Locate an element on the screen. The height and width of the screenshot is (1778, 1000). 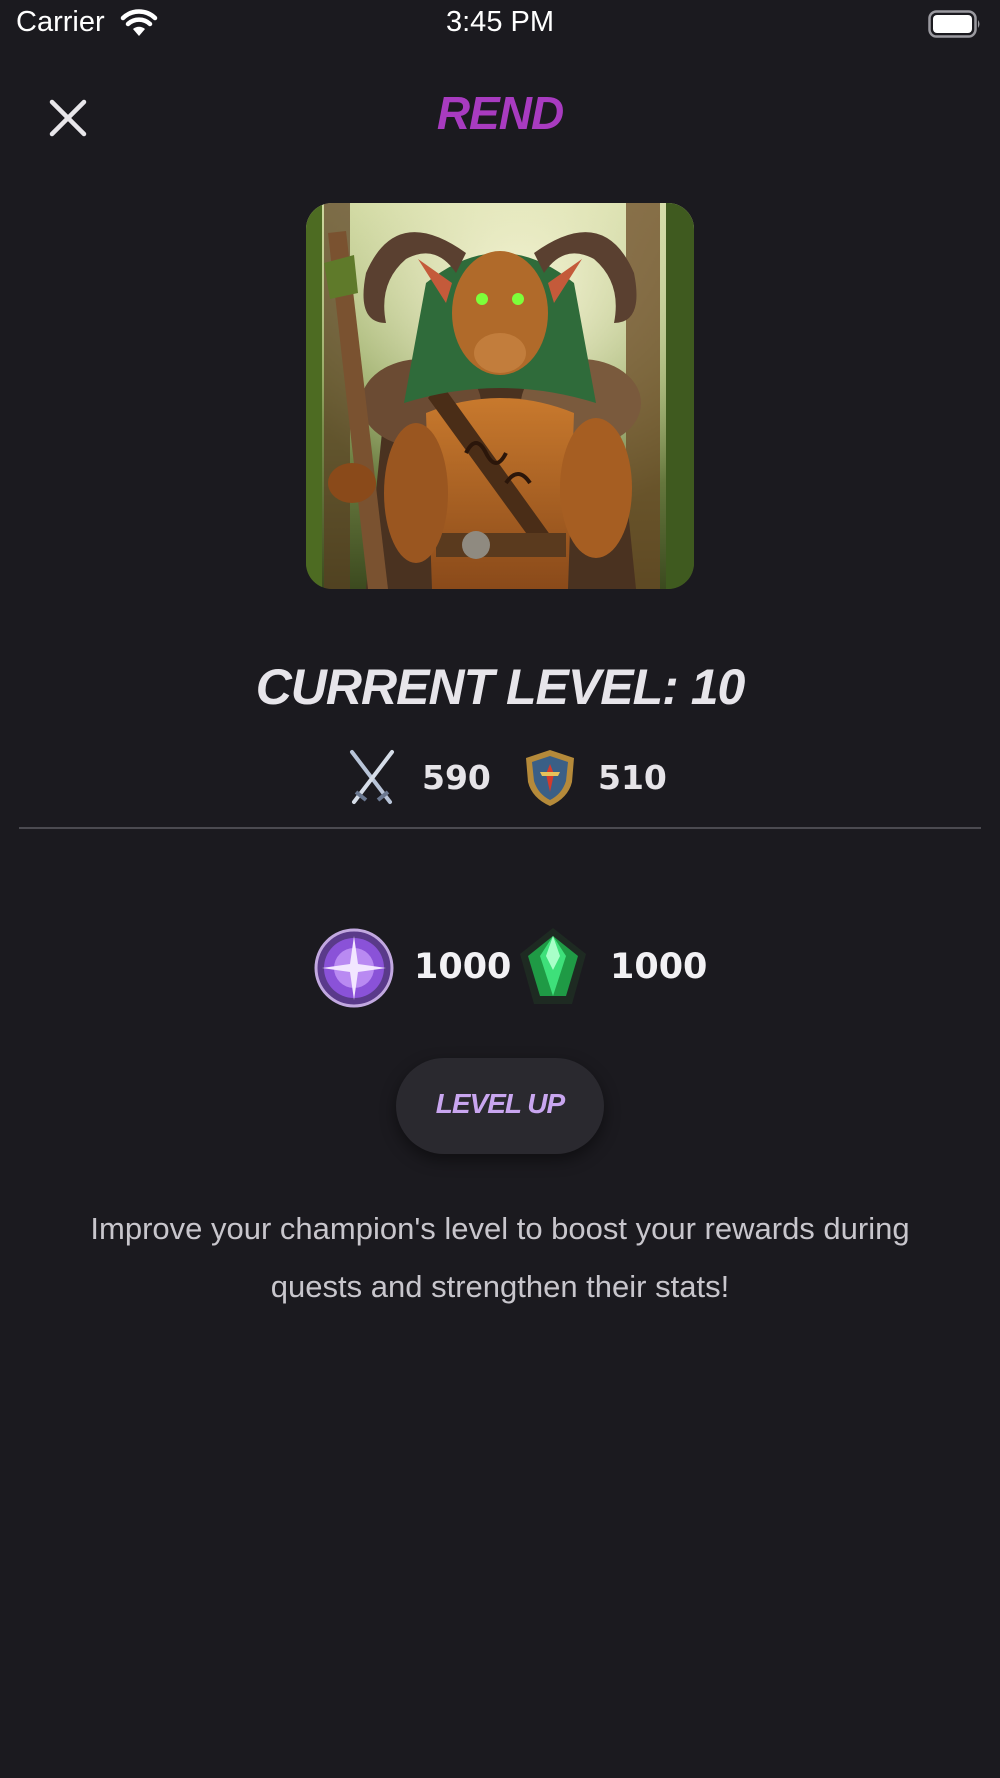
level-up-label: LEVEL UP is located at coordinates (500, 1103).